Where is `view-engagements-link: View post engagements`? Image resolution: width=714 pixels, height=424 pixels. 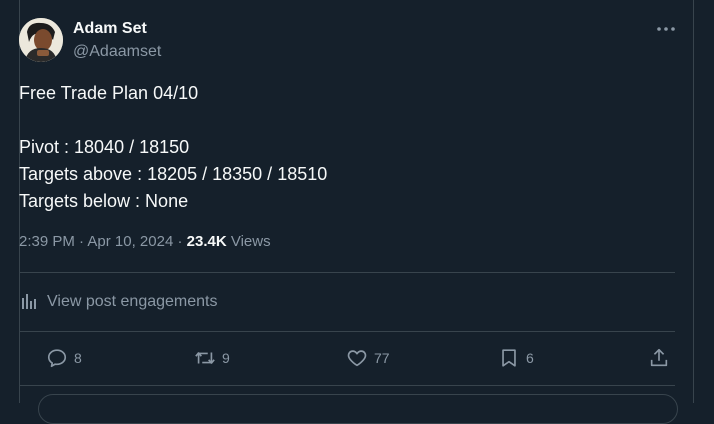
view-engagements-link: View post engagements is located at coordinates (118, 302).